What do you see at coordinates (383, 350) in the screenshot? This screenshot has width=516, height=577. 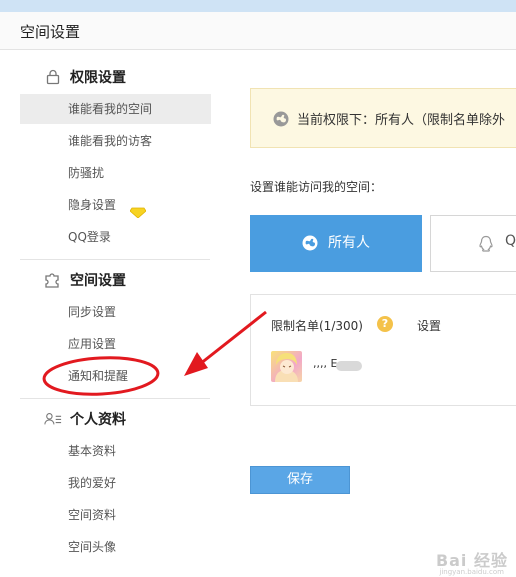 I see `restricted-list-panel: 限制名单(1/300) ? 设置 ,,,, E` at bounding box center [383, 350].